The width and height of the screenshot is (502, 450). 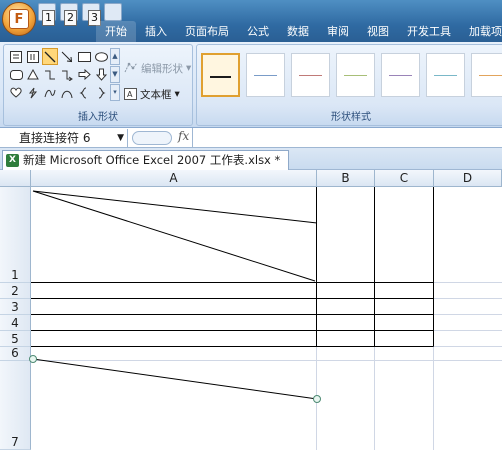 What do you see at coordinates (50, 92) in the screenshot?
I see `freeform-curve-shape-icon` at bounding box center [50, 92].